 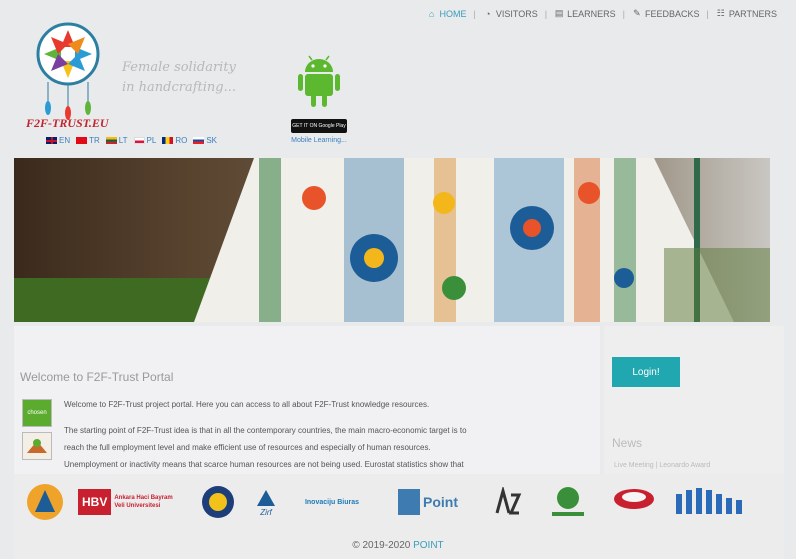 I want to click on partner-name: Inovaciju Biuras, so click(x=332, y=502).